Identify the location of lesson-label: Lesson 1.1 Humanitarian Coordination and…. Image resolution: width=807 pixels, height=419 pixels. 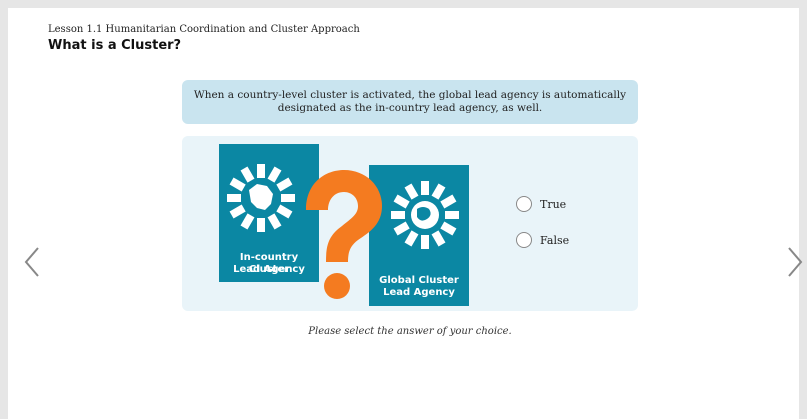
(204, 29).